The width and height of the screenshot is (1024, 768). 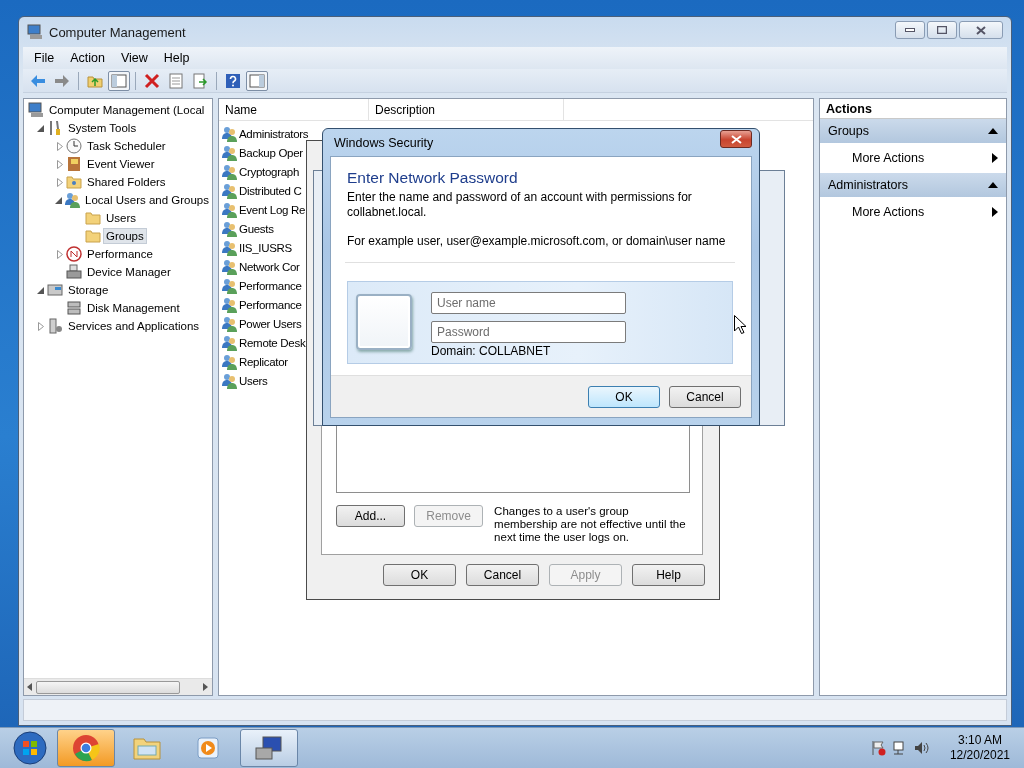 I want to click on dialog-button: Help, so click(x=668, y=575).